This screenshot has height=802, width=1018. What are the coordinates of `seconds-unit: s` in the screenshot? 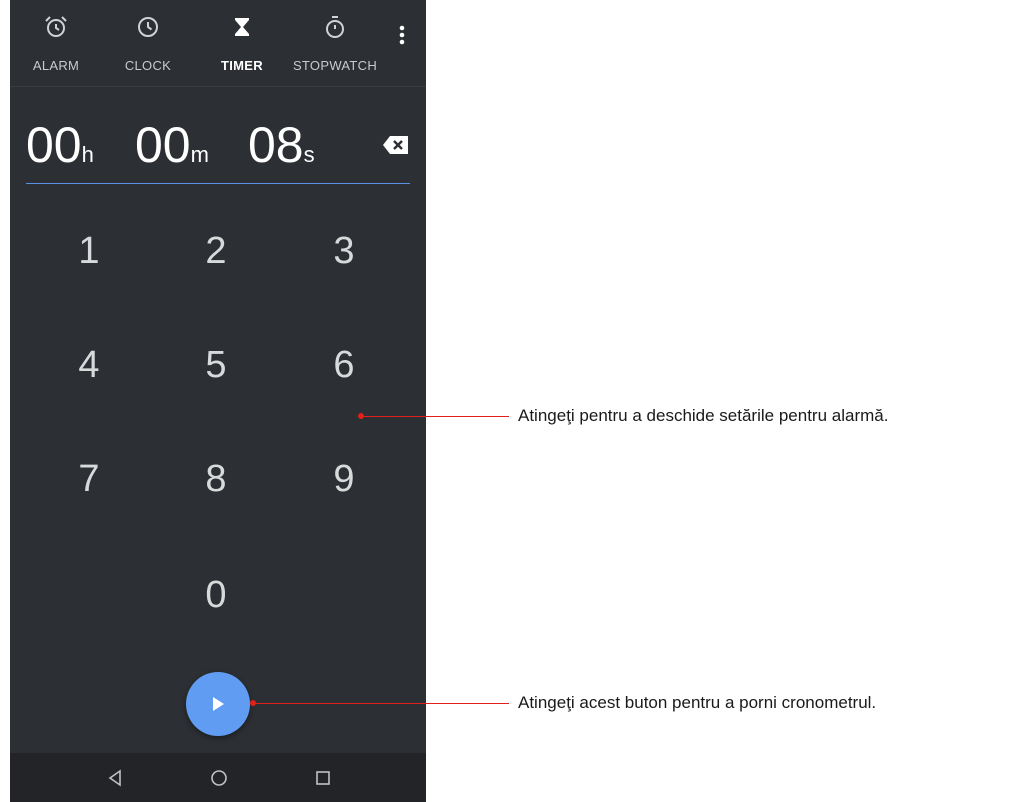 It's located at (309, 154).